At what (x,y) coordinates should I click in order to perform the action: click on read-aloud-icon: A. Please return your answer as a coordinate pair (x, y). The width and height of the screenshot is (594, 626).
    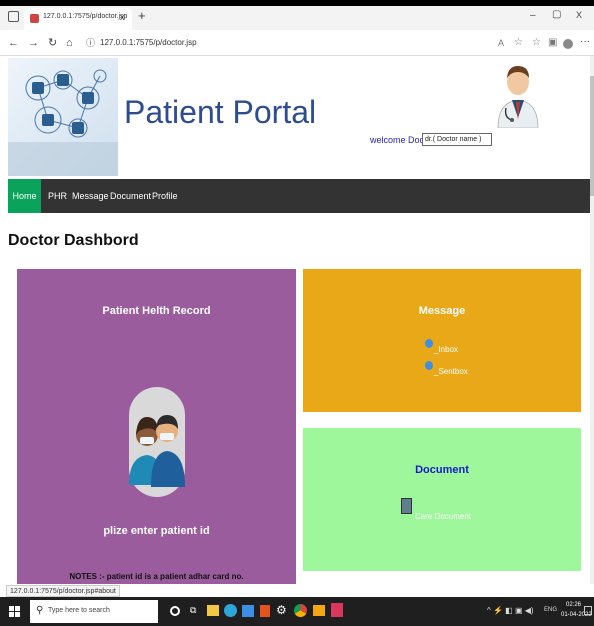
    Looking at the image, I should click on (501, 43).